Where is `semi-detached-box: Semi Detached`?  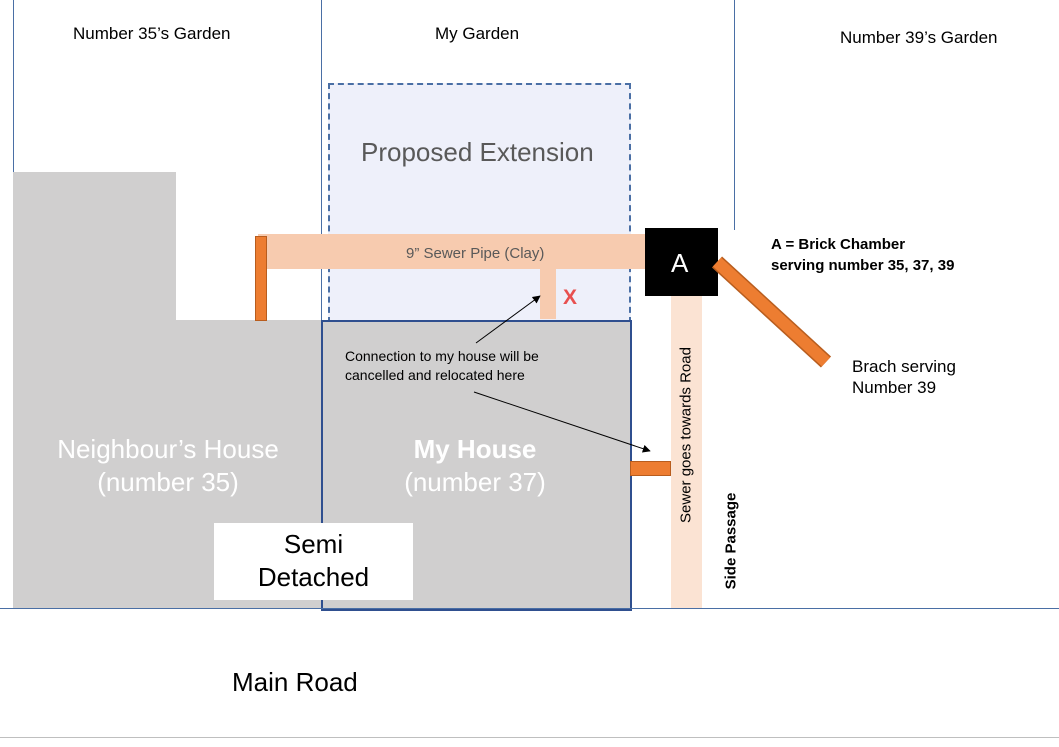 semi-detached-box: Semi Detached is located at coordinates (313, 561).